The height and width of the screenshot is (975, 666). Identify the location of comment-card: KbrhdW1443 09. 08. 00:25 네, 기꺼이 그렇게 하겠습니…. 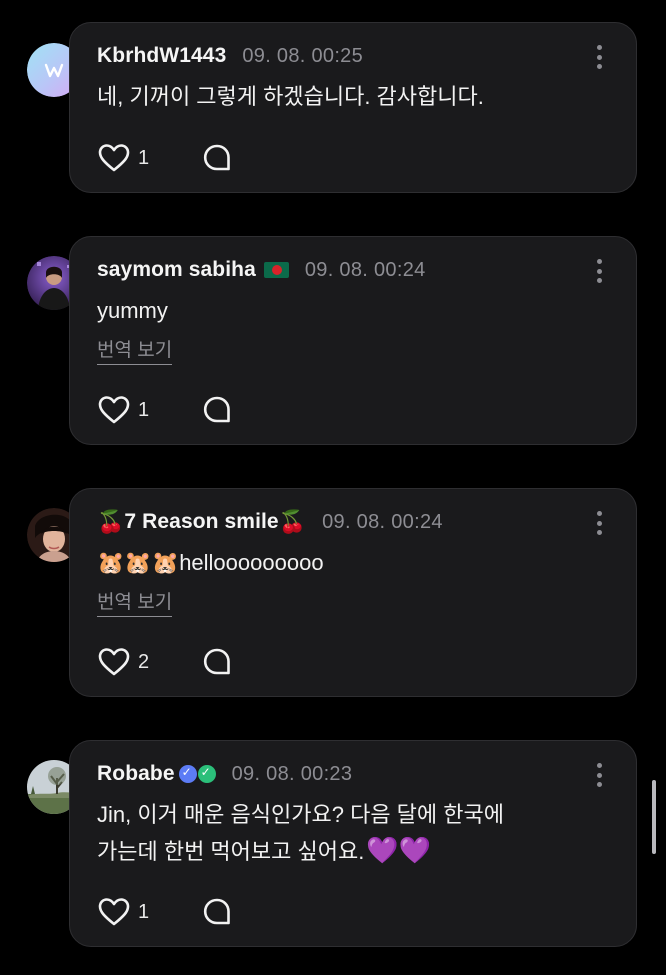
(353, 107).